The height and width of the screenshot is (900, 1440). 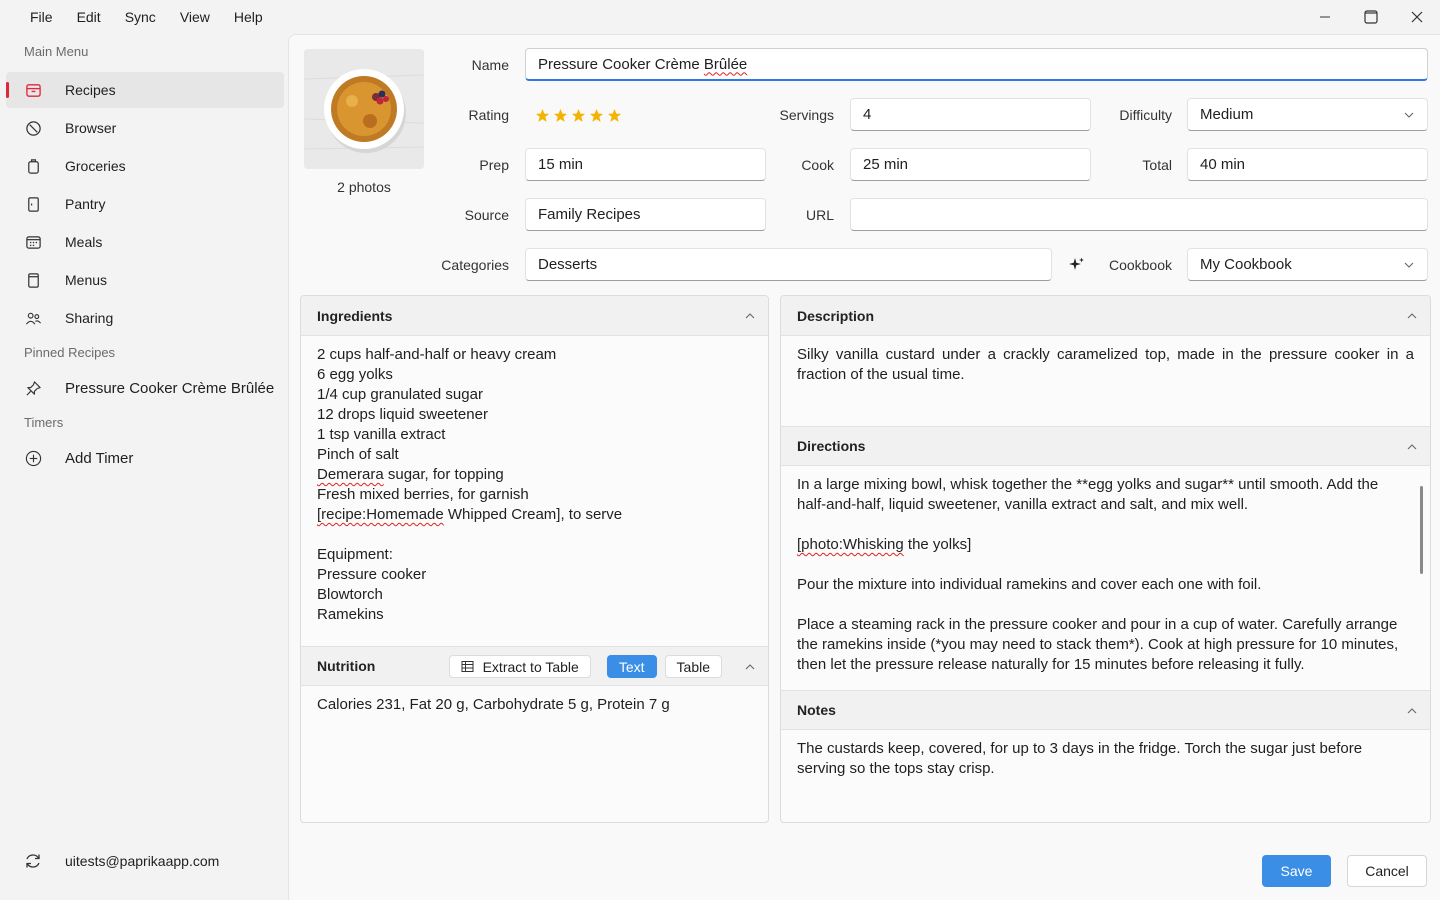 What do you see at coordinates (437, 354) in the screenshot?
I see `ingredient-line: 2 cups half-and-half or heavy cream` at bounding box center [437, 354].